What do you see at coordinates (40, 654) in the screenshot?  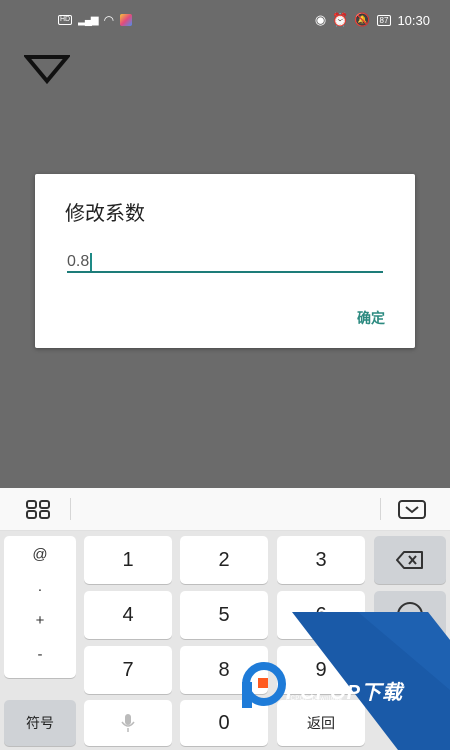 I see `key-minus: -` at bounding box center [40, 654].